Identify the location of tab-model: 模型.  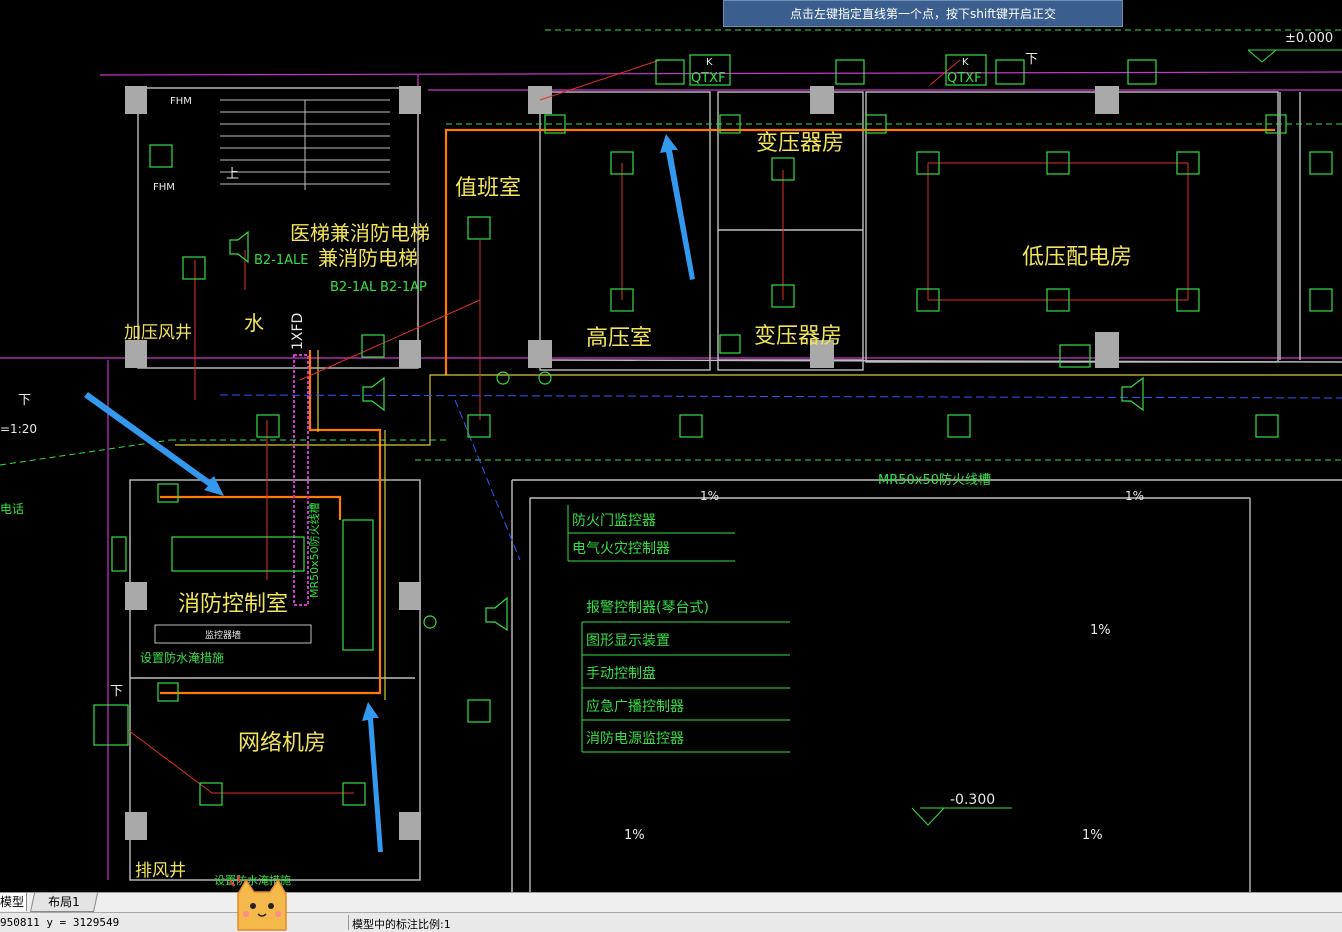
(13, 902).